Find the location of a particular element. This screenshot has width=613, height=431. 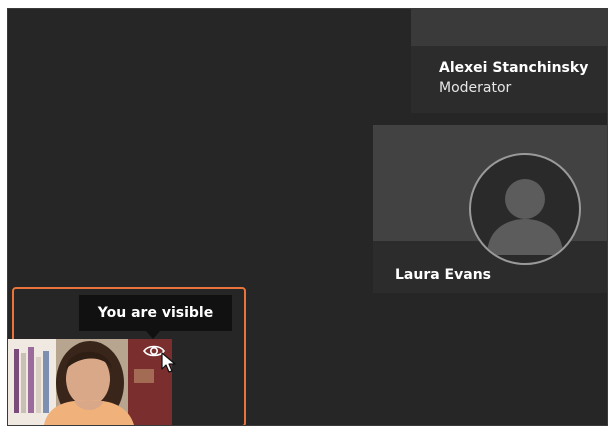

participant-role: Moderator is located at coordinates (475, 88).